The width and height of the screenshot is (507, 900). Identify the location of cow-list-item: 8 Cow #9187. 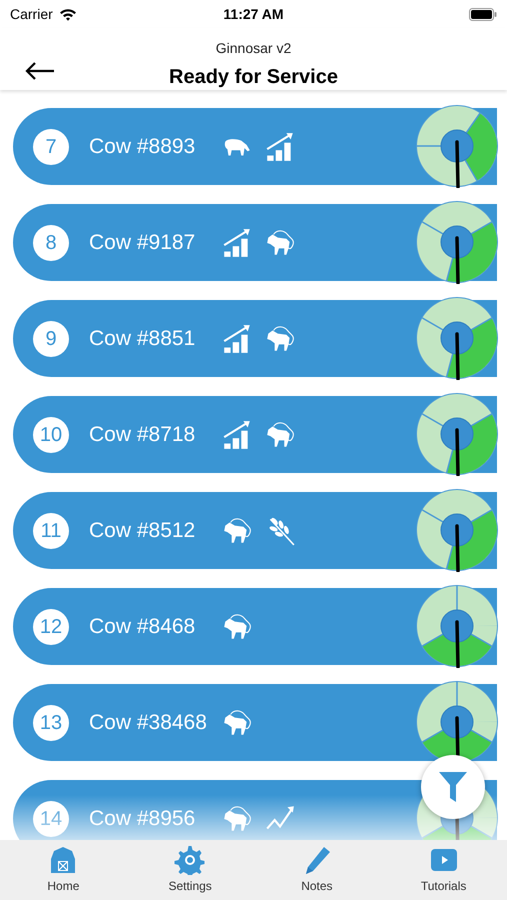
(255, 242).